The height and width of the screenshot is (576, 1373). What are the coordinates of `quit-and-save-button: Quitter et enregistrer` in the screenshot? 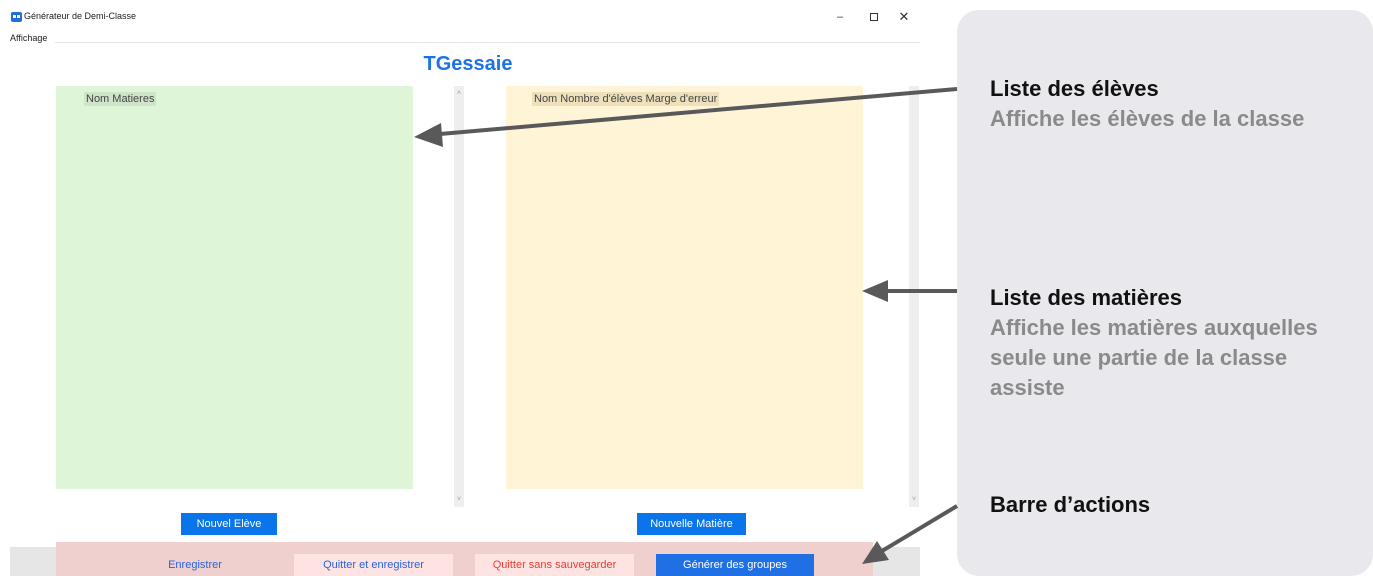 It's located at (373, 565).